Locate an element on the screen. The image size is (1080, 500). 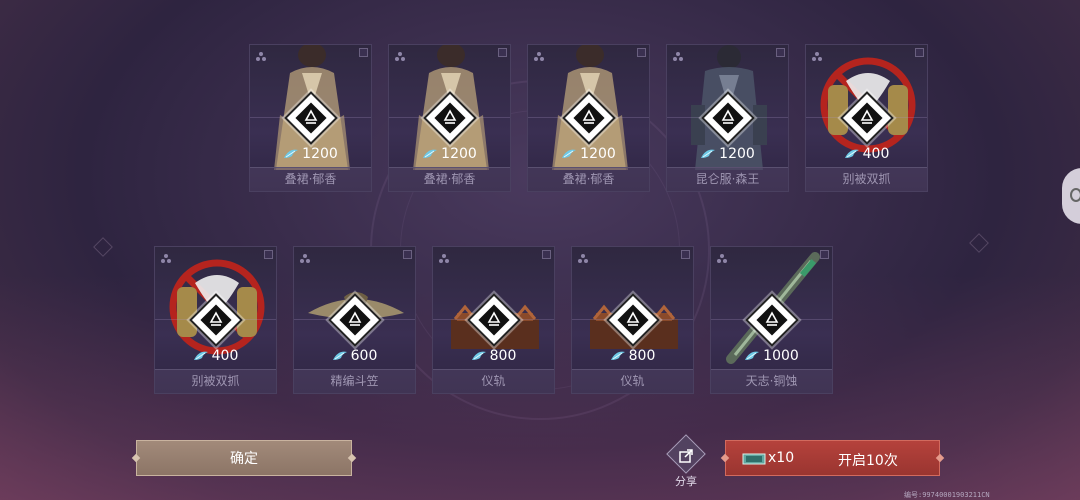
reward-card: 1000 天志·铜蚀 is located at coordinates (771, 320).